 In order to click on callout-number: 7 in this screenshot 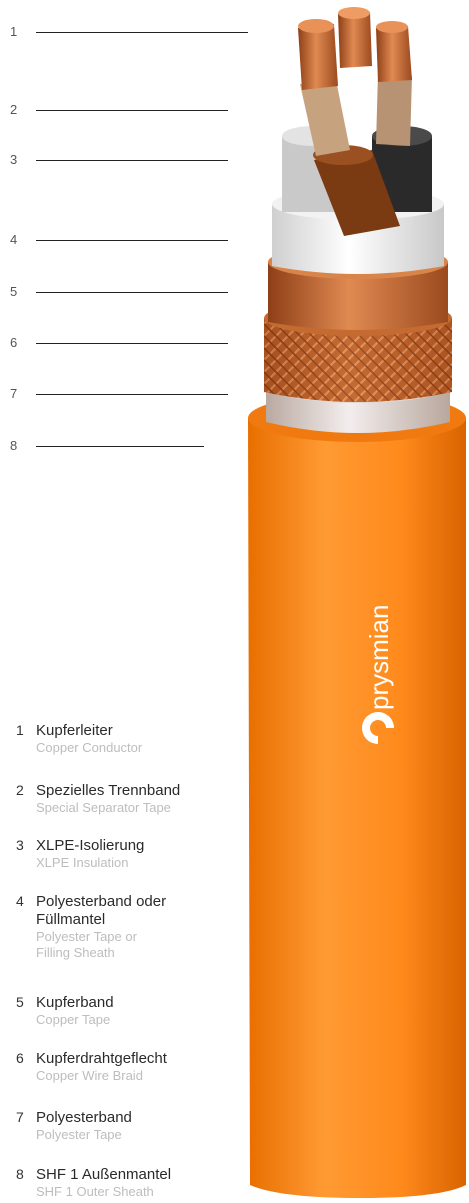, I will do `click(14, 393)`.